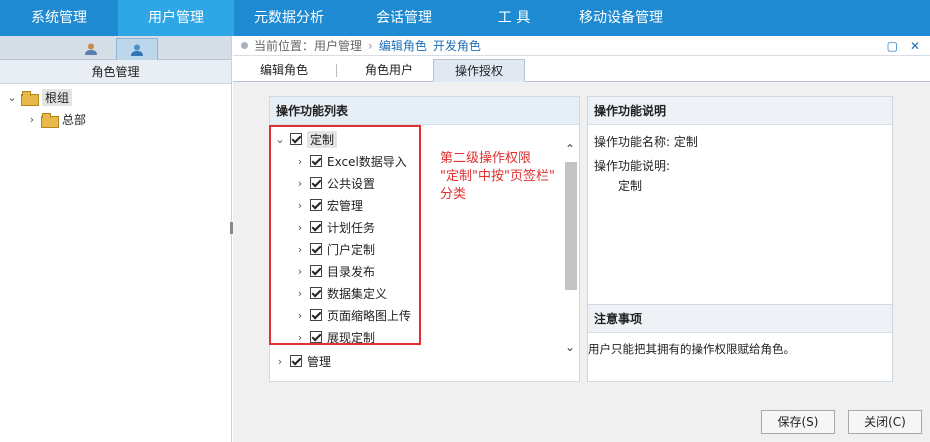 This screenshot has width=930, height=442. I want to click on scrollbar-thumb, so click(571, 226).